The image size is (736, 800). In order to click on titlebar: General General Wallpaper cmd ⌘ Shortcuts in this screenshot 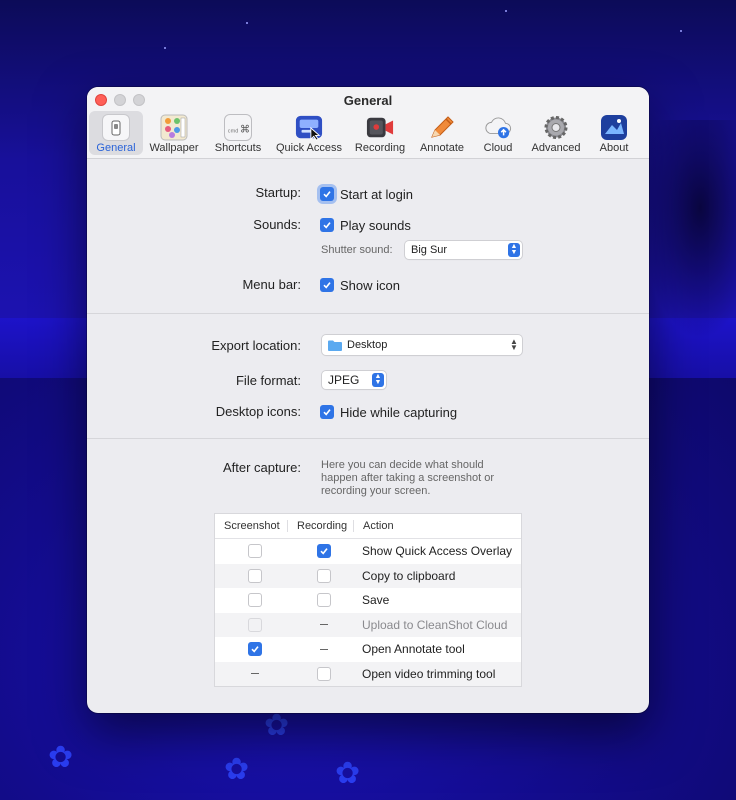, I will do `click(368, 123)`.